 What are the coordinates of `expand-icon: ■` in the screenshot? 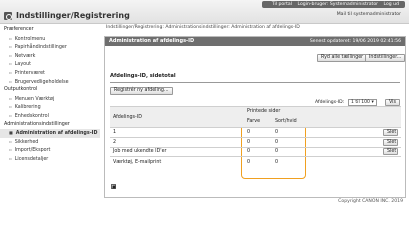 It's located at (113, 186).